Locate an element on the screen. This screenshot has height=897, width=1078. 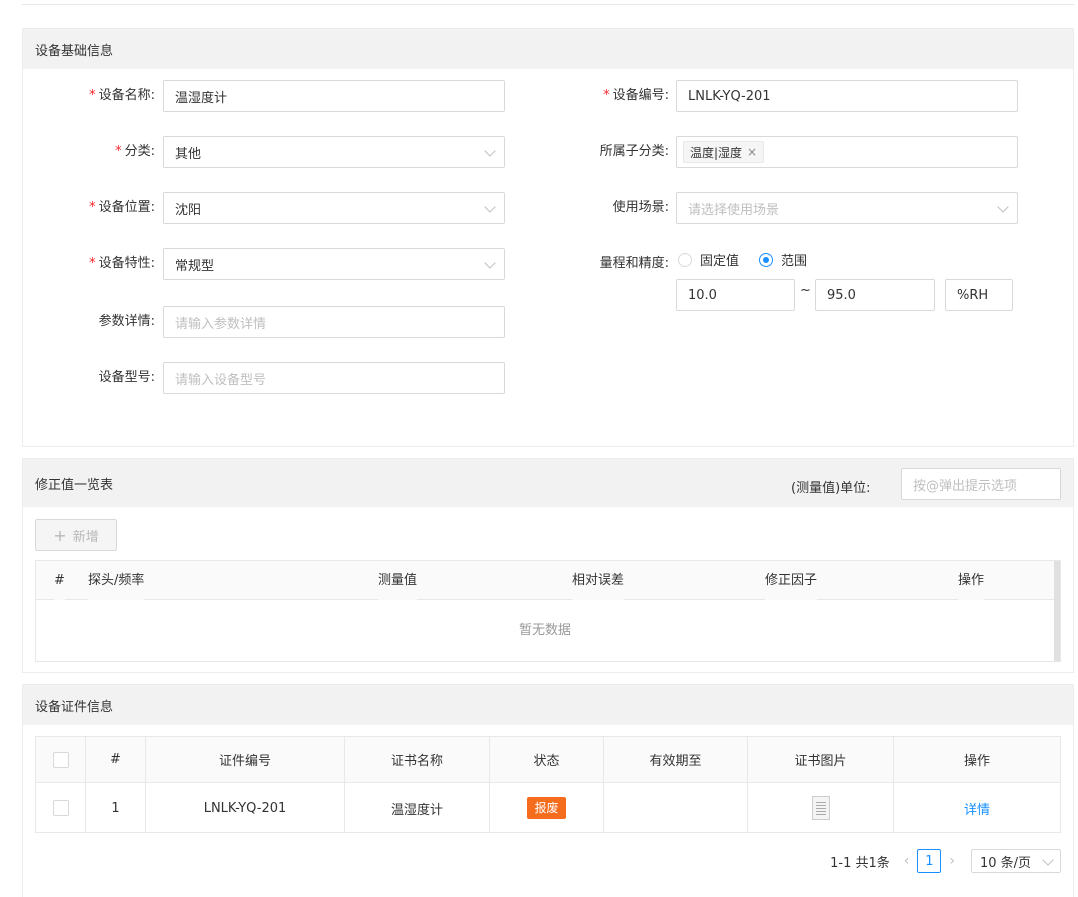
feature-select: 常规型 is located at coordinates (334, 264).